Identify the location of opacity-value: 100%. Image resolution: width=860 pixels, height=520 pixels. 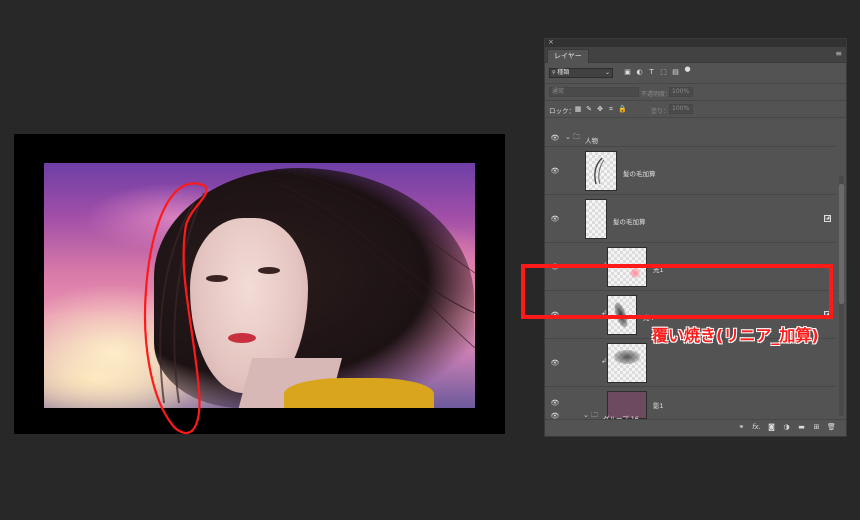
(681, 91).